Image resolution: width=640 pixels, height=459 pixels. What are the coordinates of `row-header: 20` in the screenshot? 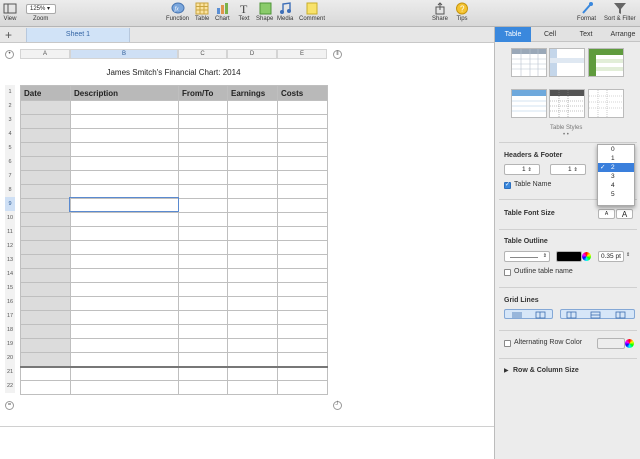 It's located at (10, 358).